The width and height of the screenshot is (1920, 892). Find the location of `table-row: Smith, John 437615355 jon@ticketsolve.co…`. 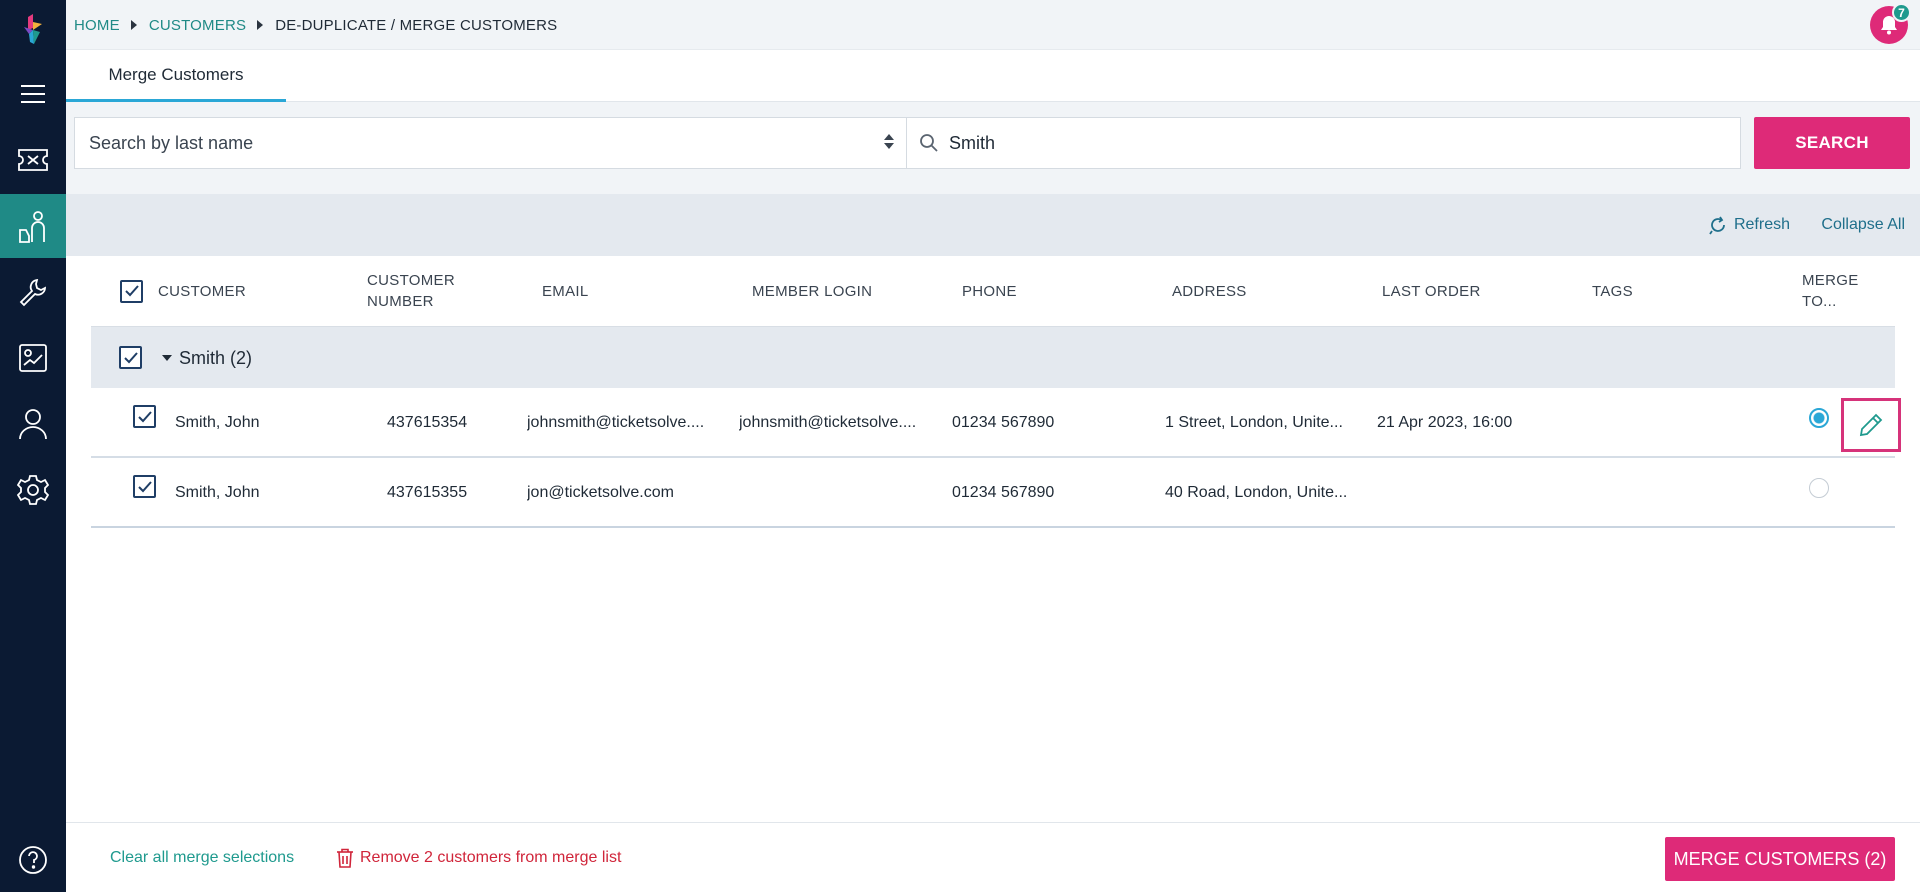

table-row: Smith, John 437615355 jon@ticketsolve.co… is located at coordinates (993, 493).